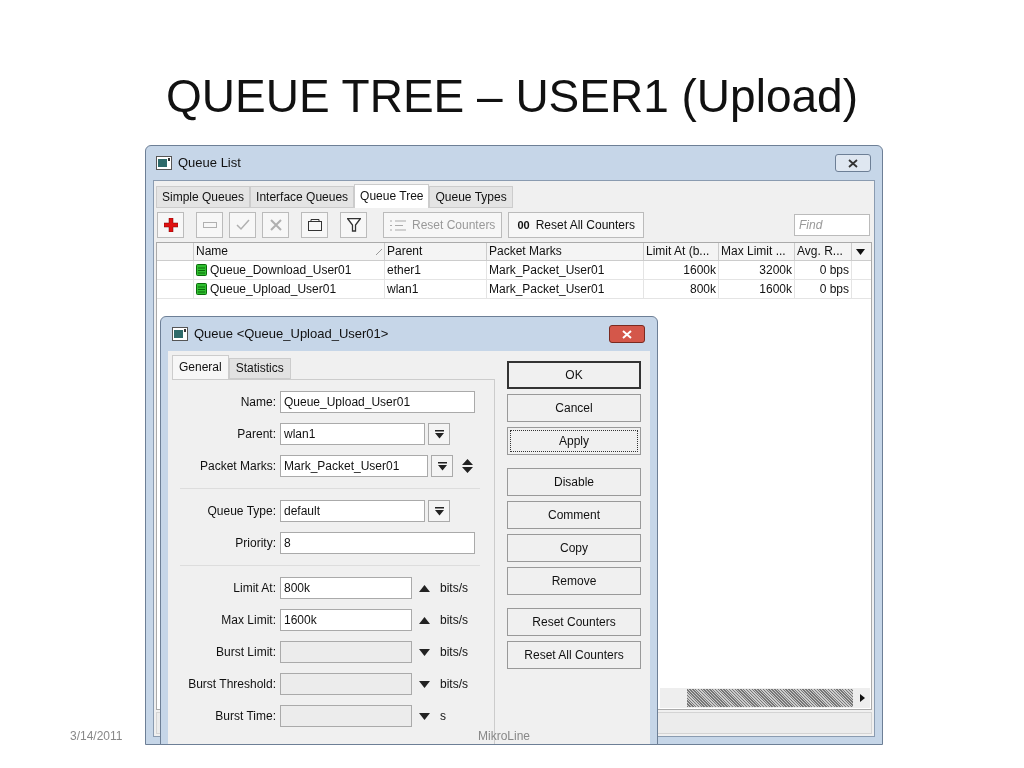  I want to click on dialog-button: Reset All Counters, so click(574, 655).